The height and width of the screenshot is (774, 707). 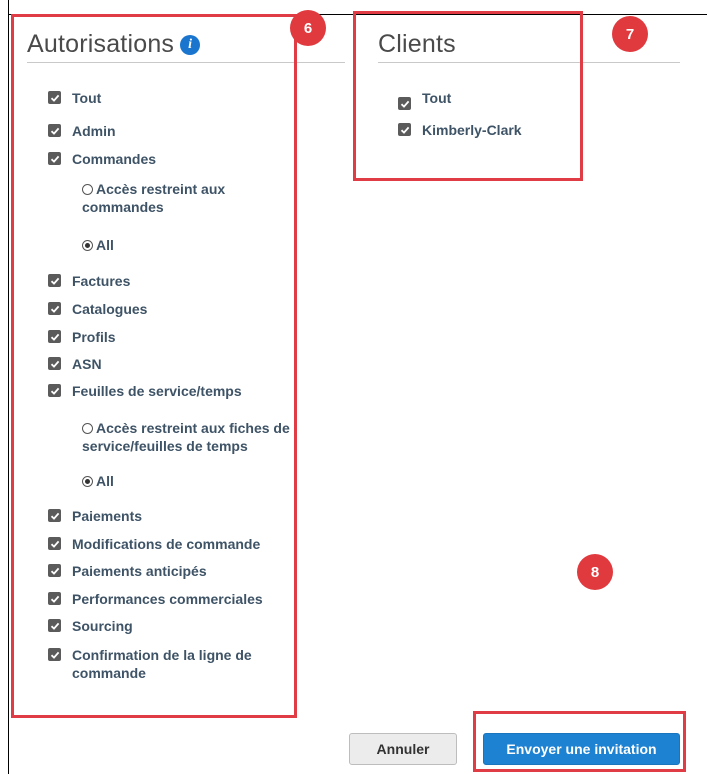 I want to click on highlight-box-clients, so click(x=468, y=96).